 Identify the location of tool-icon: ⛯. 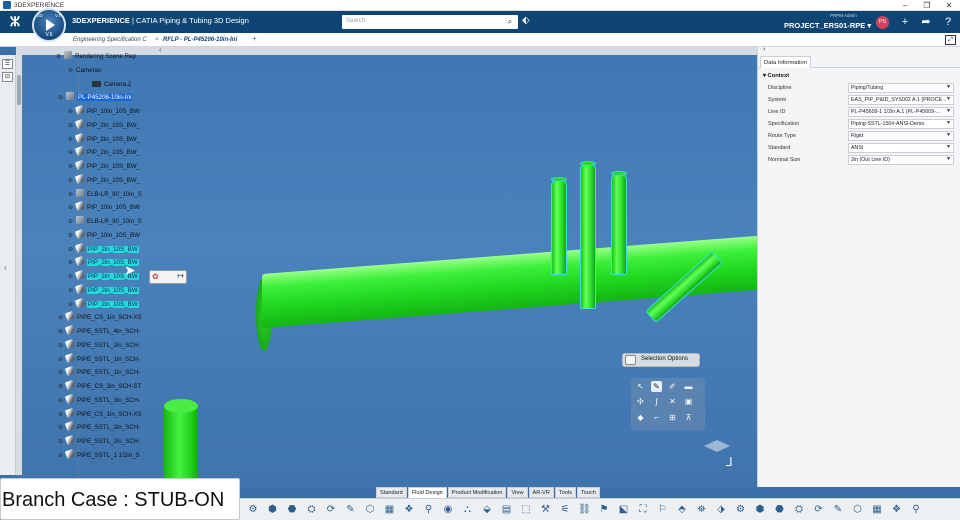
(702, 510).